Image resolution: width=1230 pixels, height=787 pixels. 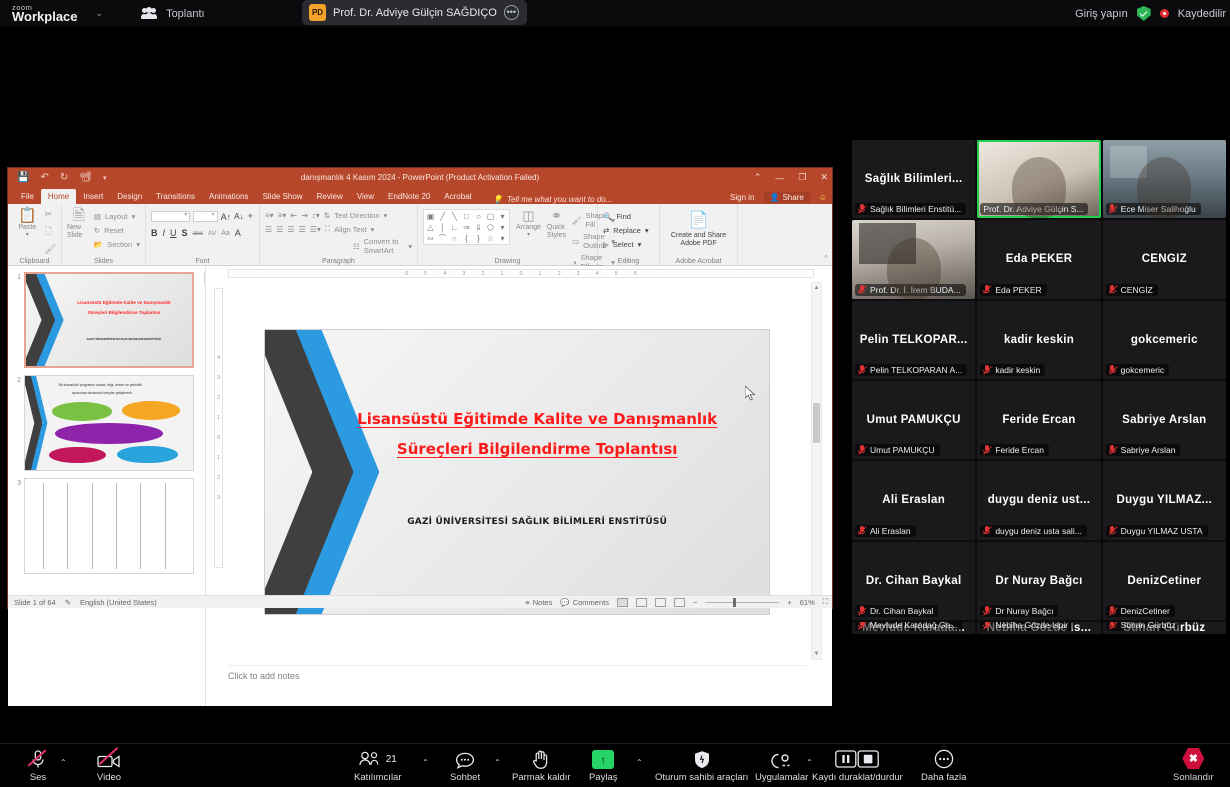 I want to click on feedback-smiley-icon: ☺, so click(x=823, y=197).